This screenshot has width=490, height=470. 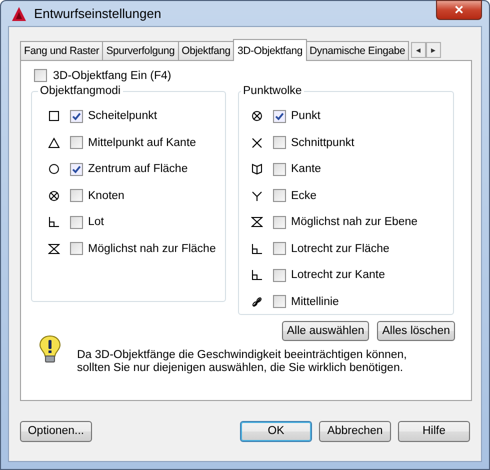 I want to click on logo-icon, so click(x=19, y=14).